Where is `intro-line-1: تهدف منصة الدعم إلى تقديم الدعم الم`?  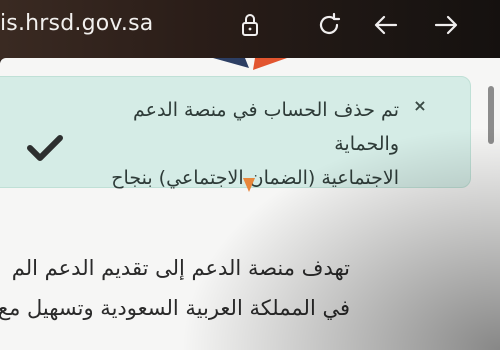
intro-line-1: تهدف منصة الدعم إلى تقديم الدعم الم is located at coordinates (180, 268).